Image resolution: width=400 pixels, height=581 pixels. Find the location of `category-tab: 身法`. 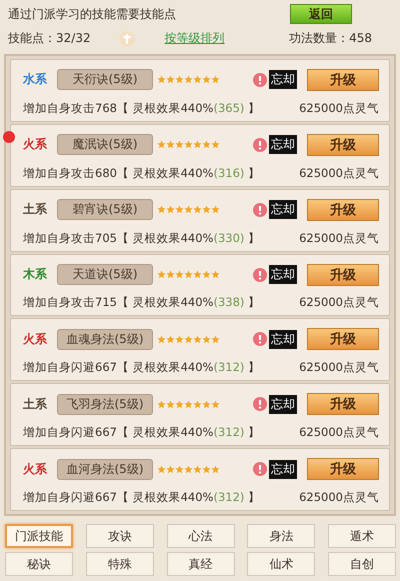

category-tab: 身法 is located at coordinates (281, 536).